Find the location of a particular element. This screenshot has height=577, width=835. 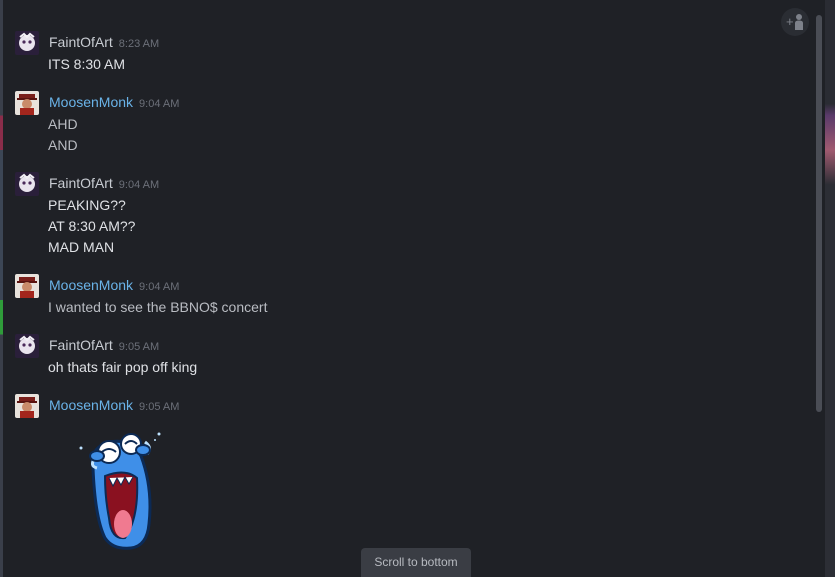

message-header: FaintOfArt 9:04 AM is located at coordinates (104, 183).